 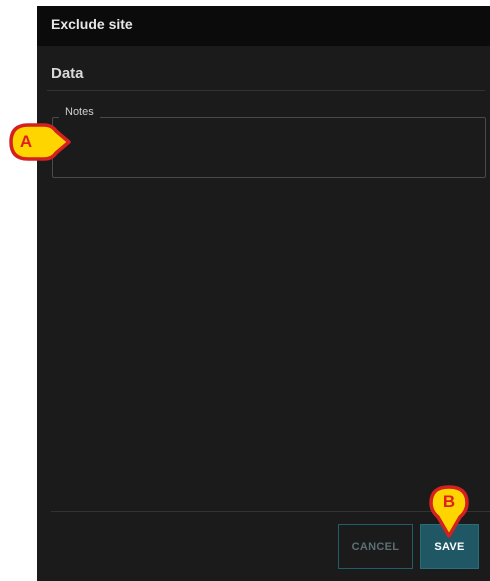 I want to click on section-divider, so click(x=266, y=90).